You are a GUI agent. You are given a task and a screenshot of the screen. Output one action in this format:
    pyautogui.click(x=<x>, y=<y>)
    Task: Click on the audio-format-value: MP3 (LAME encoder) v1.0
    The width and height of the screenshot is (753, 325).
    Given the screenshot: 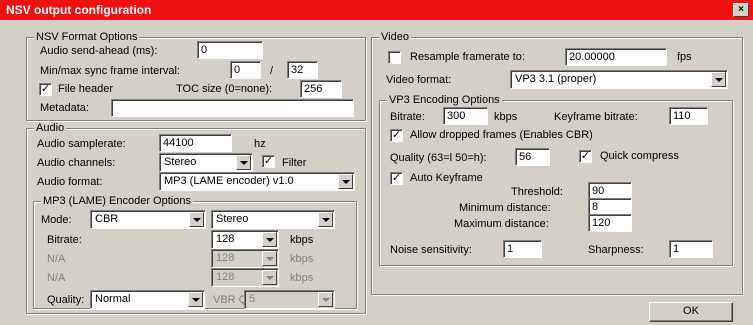 What is the action you would take?
    pyautogui.click(x=229, y=181)
    